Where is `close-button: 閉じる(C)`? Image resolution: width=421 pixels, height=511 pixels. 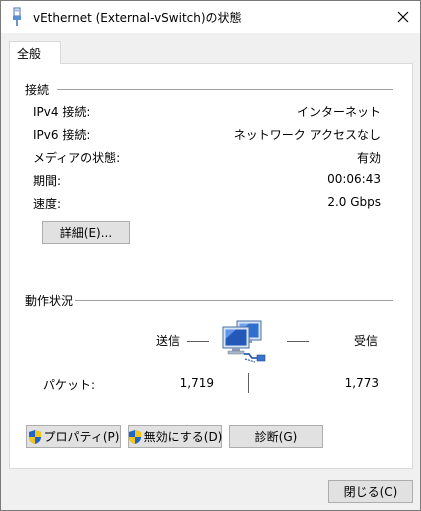
close-button: 閉じる(C) is located at coordinates (370, 491).